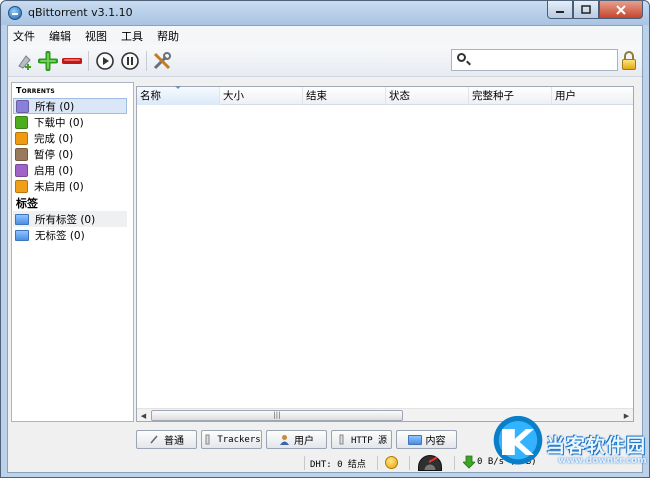 The image size is (650, 478). I want to click on column-status: 状态, so click(427, 96).